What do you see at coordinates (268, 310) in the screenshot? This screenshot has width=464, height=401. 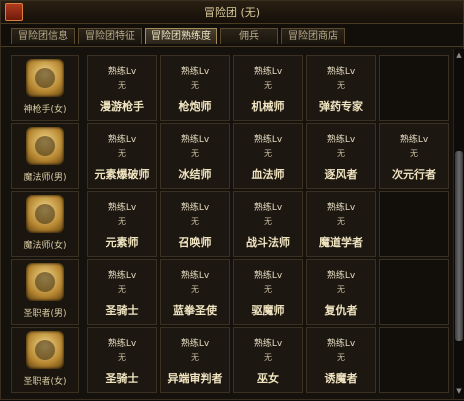 I see `job-name: 驱魔师` at bounding box center [268, 310].